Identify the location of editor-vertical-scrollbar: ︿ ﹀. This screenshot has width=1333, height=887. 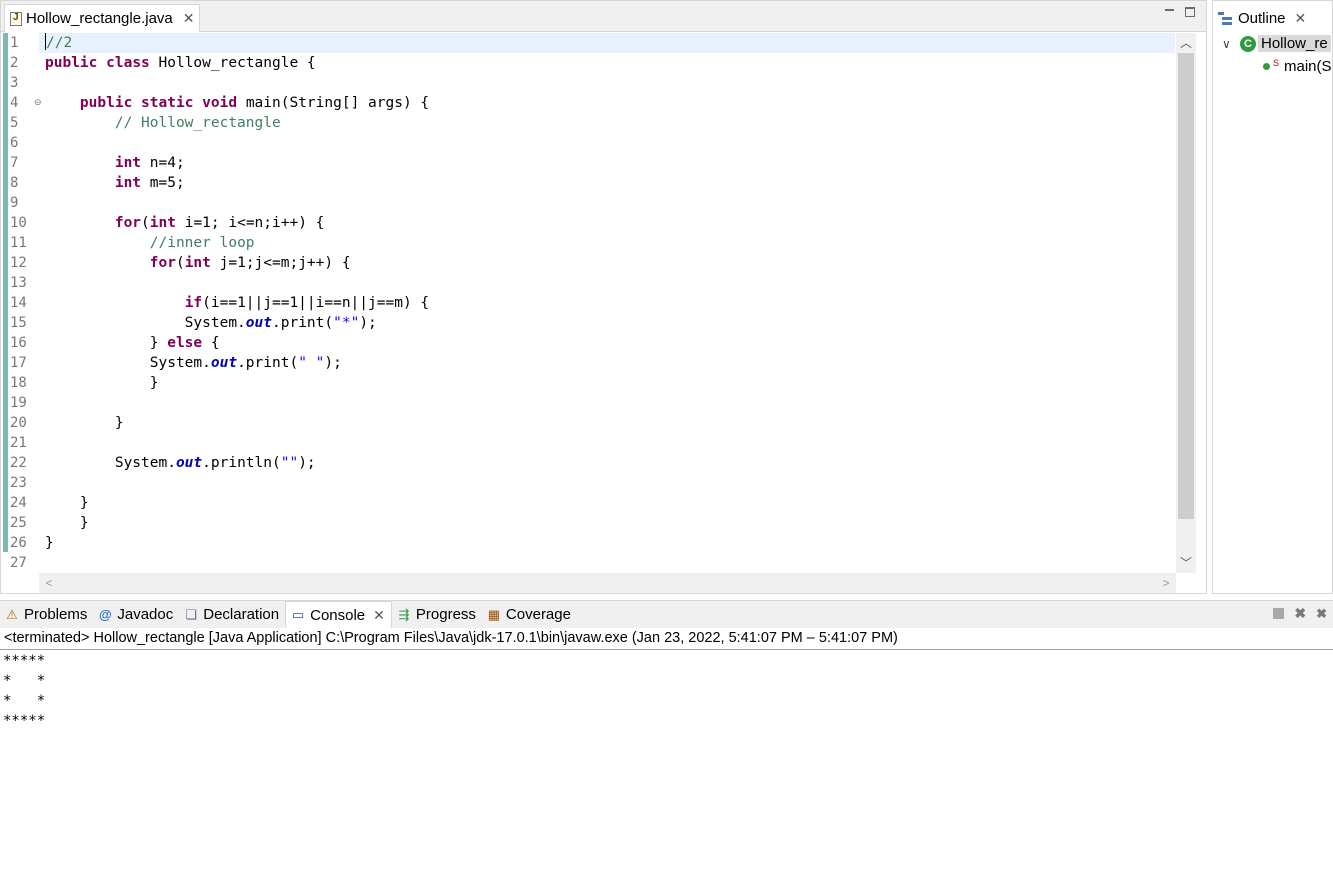
(1186, 303).